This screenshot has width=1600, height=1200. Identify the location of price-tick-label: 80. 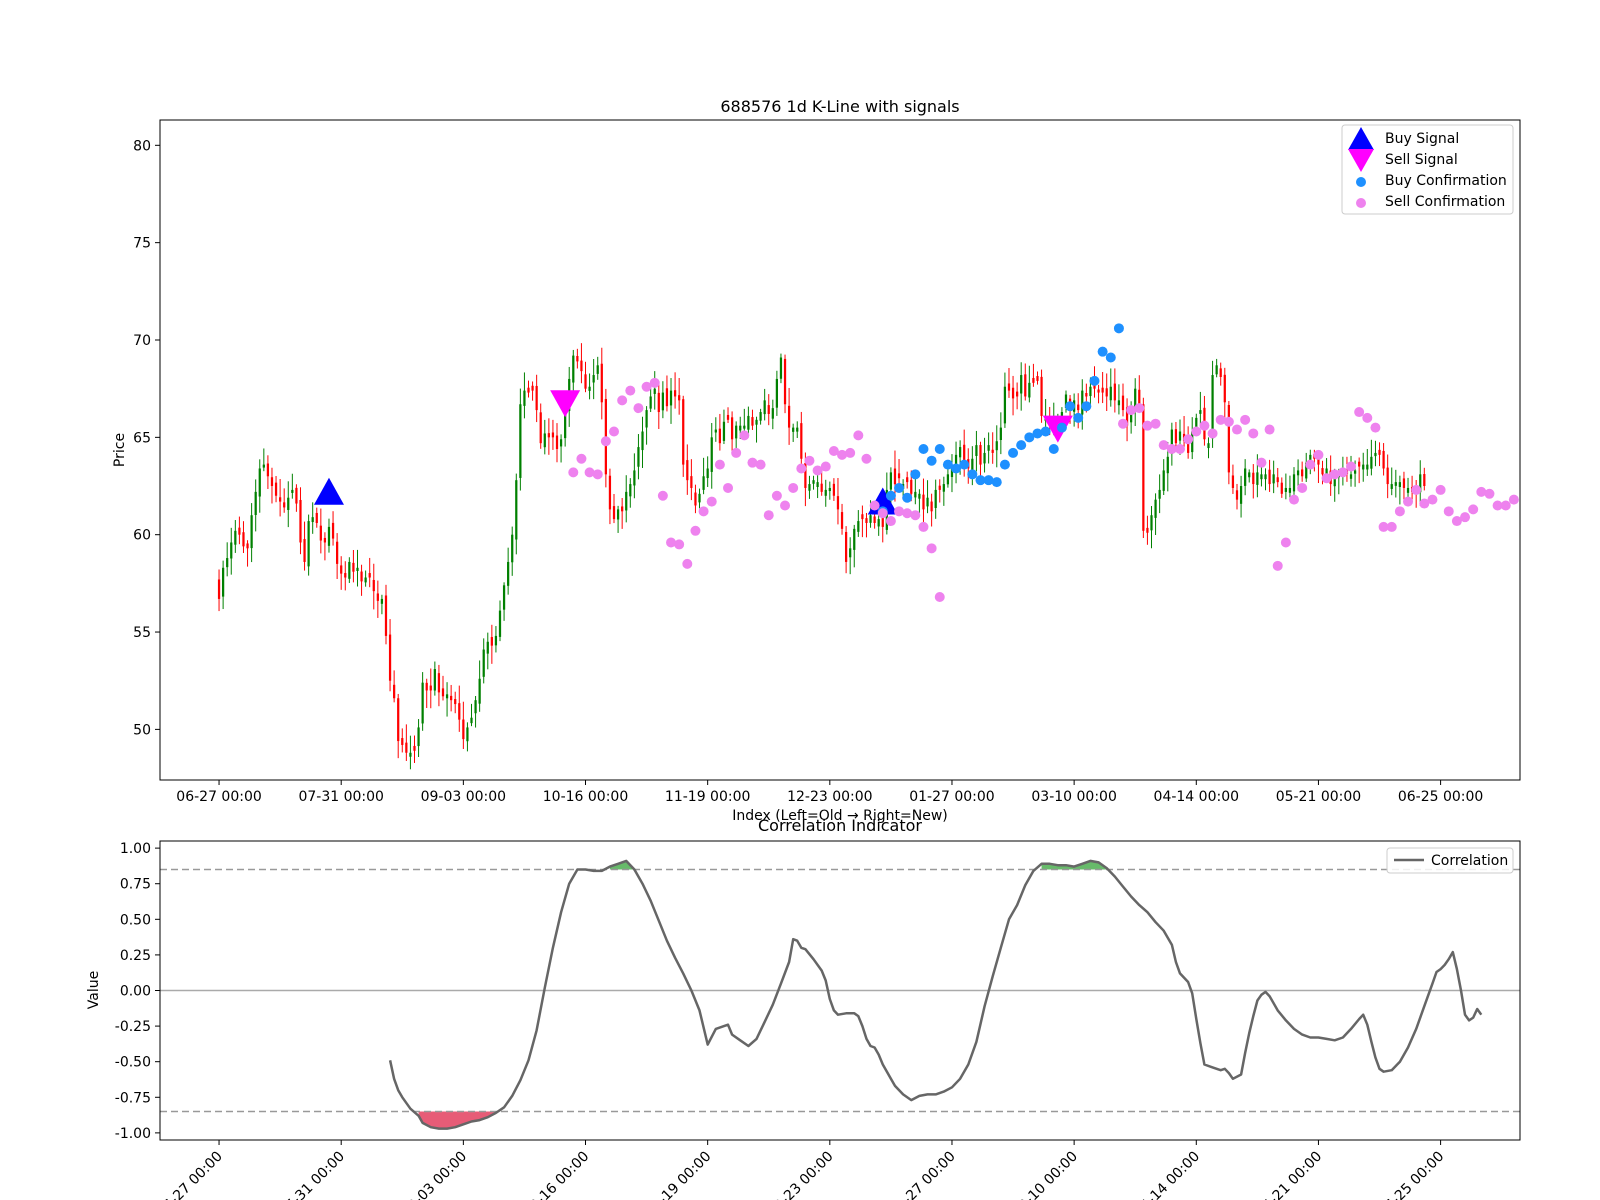
(142, 146).